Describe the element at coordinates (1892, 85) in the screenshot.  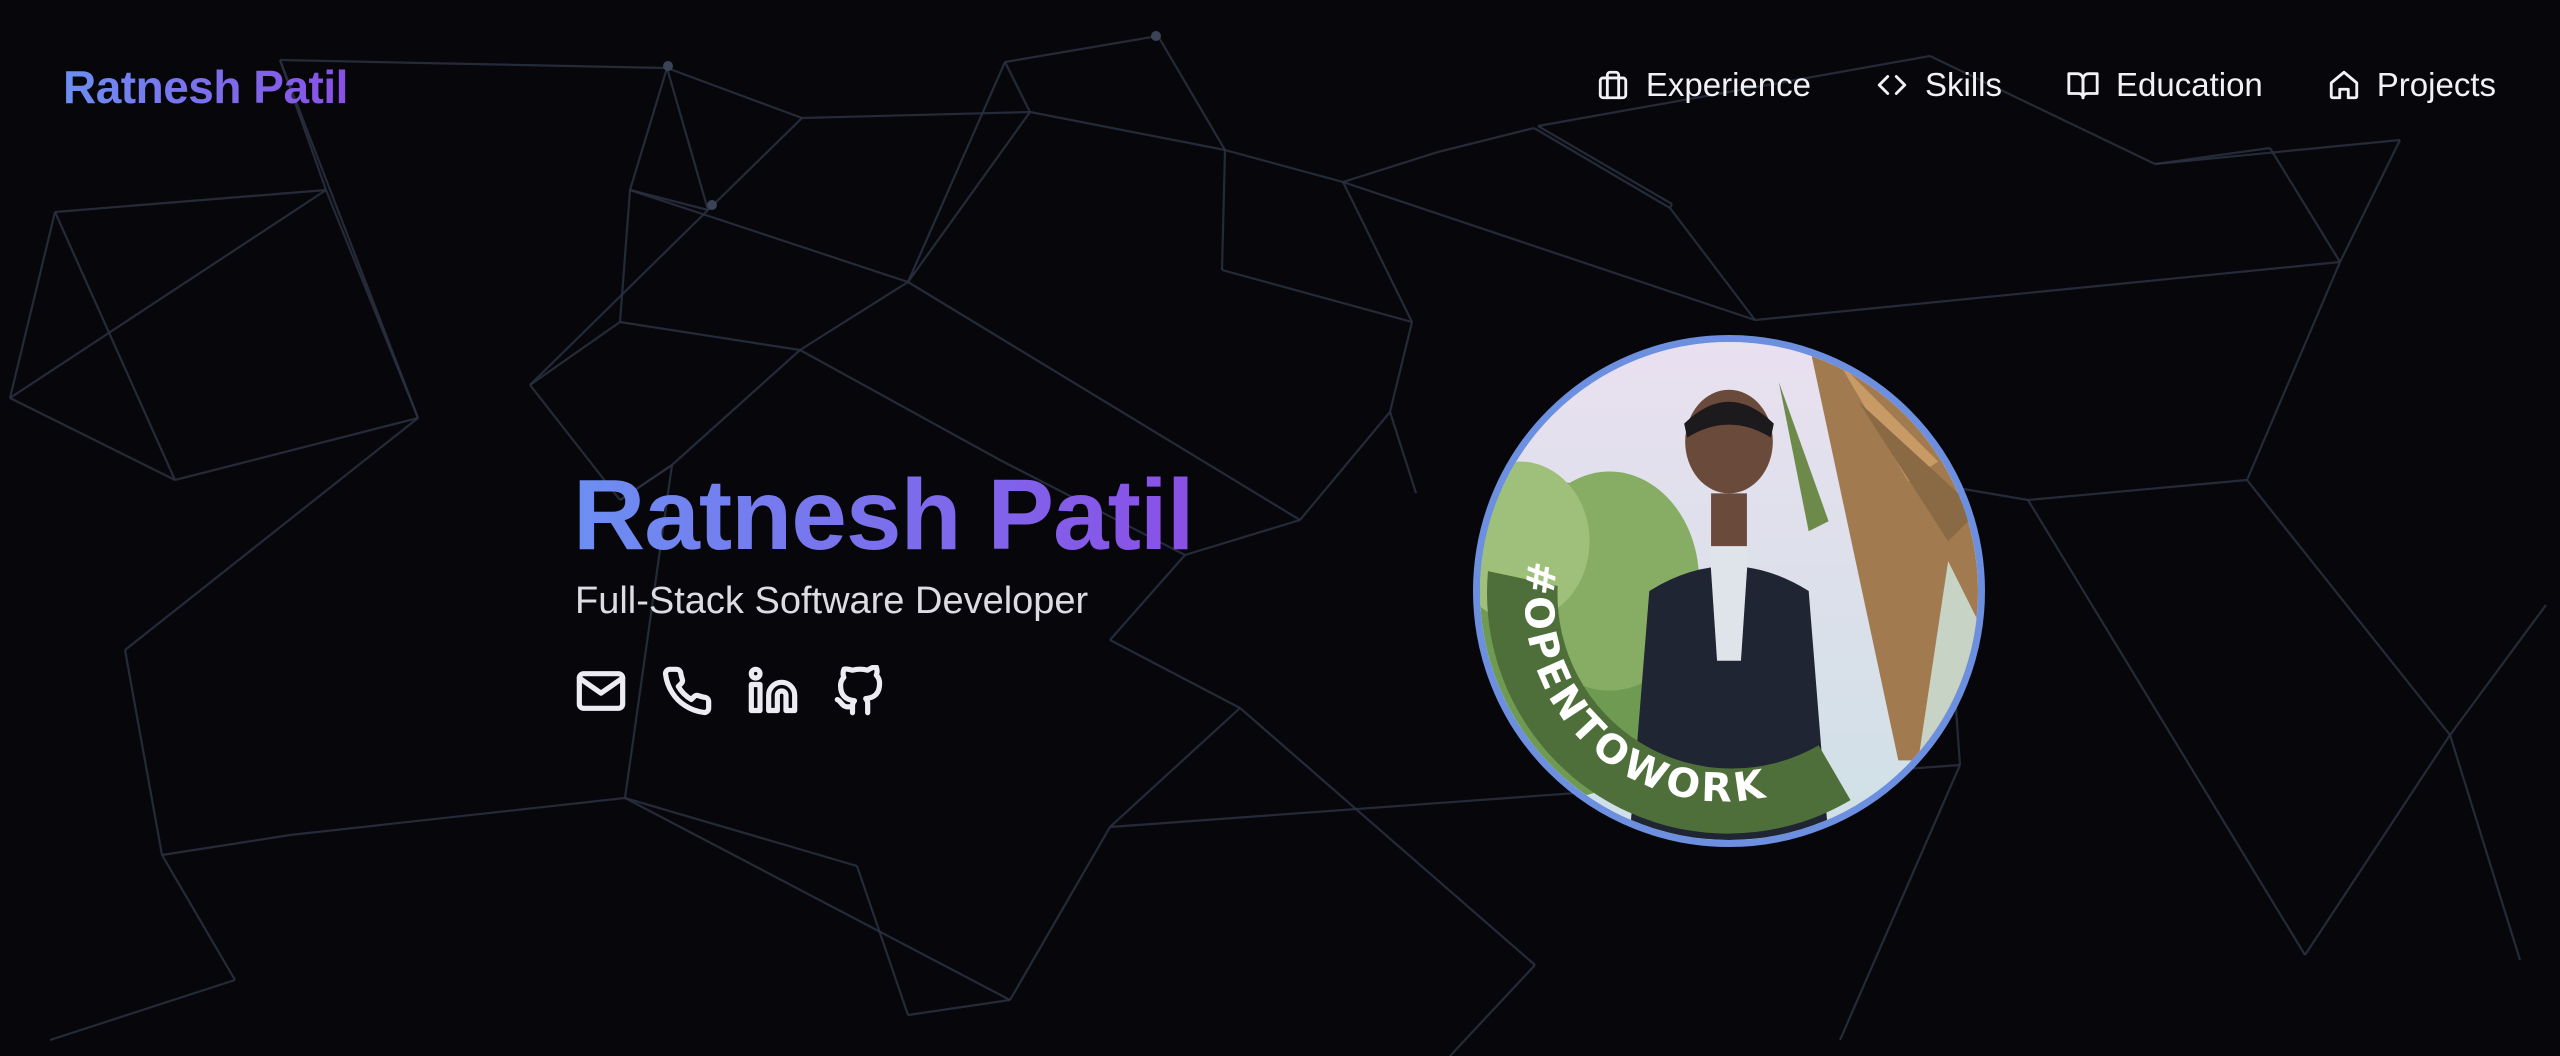
I see `code-icon` at that location.